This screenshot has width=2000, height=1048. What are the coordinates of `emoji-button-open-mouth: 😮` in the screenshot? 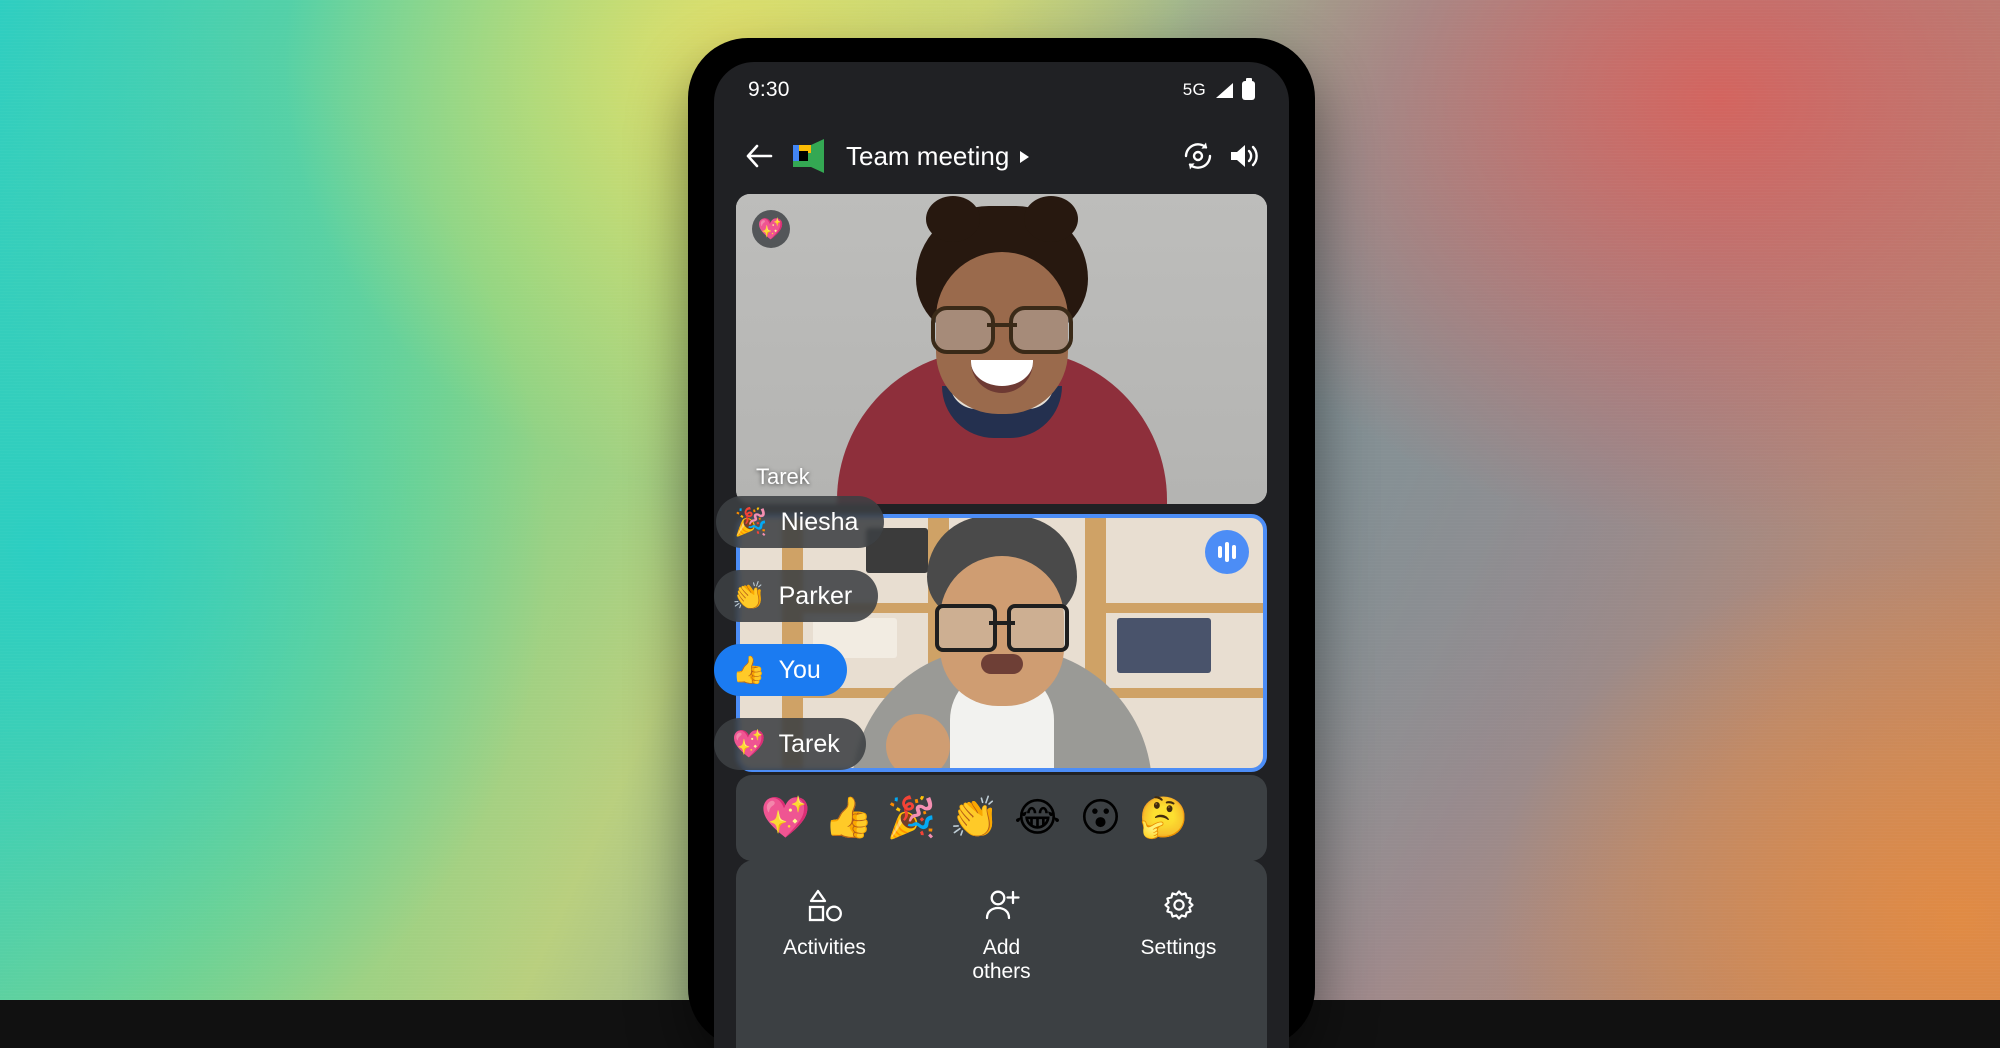 It's located at (1100, 818).